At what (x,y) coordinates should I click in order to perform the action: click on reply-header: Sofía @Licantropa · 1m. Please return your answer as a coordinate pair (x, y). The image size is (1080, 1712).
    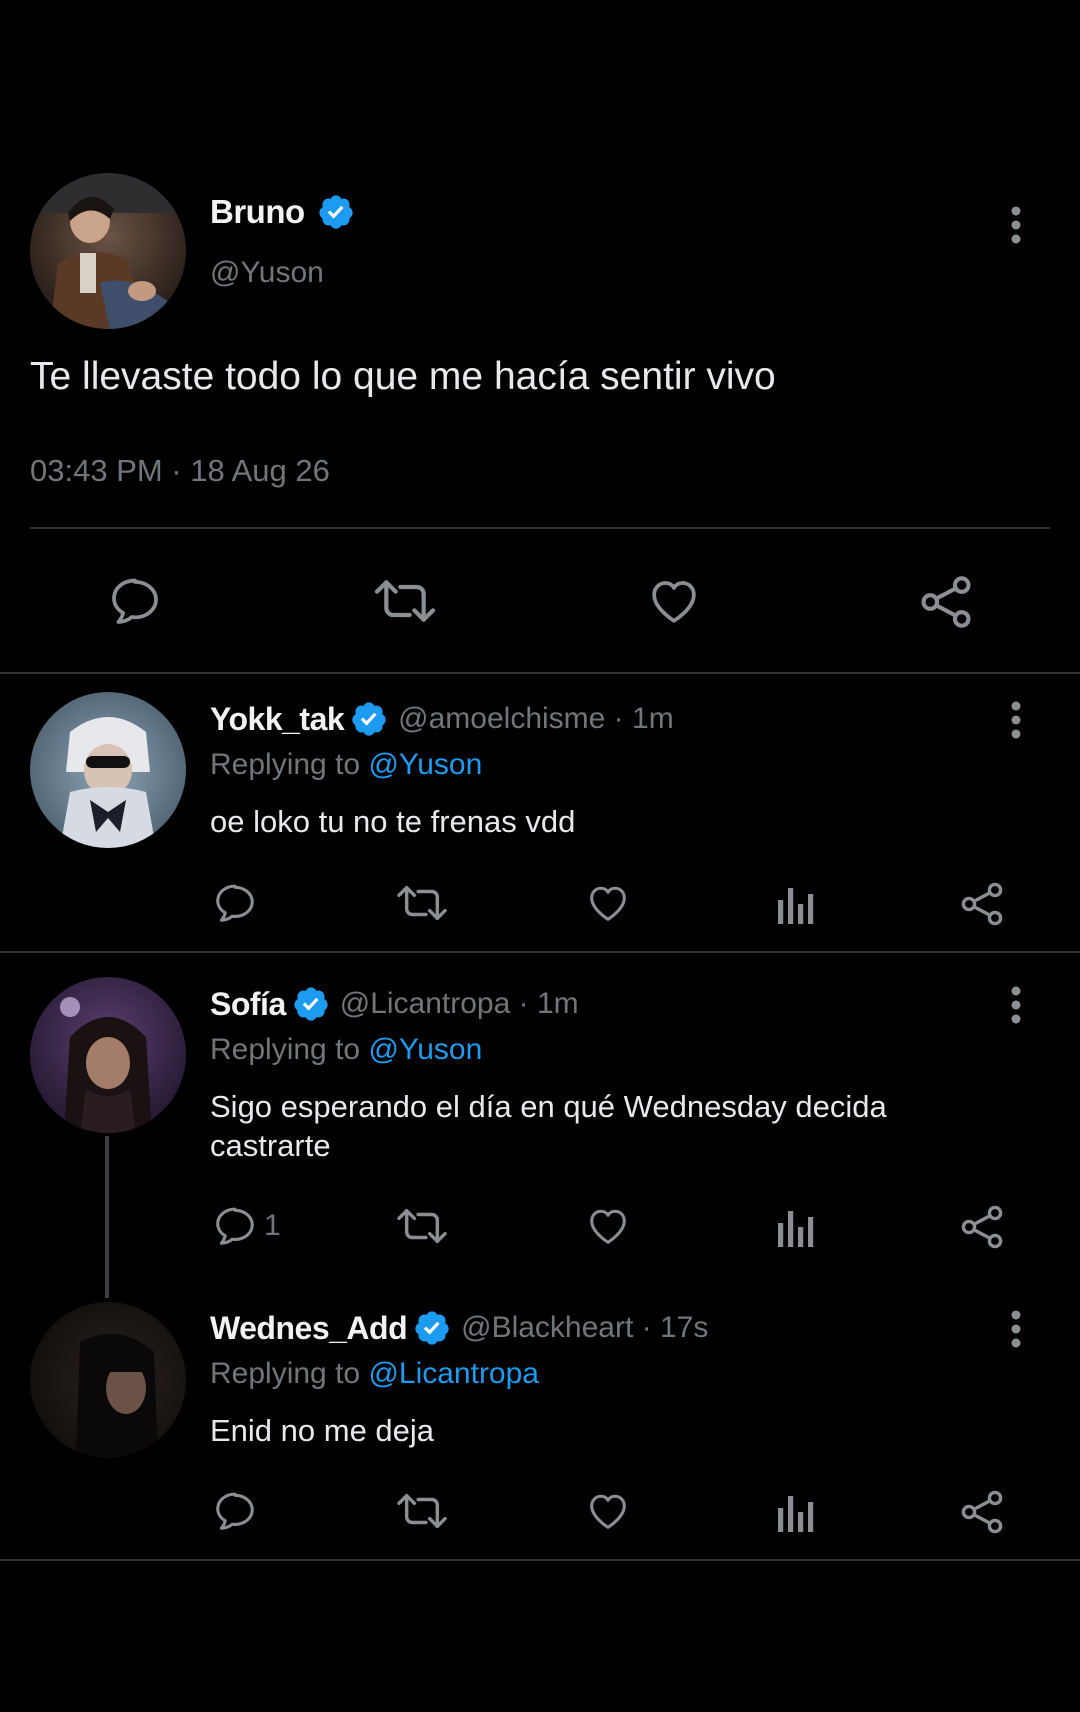
    Looking at the image, I should click on (394, 1004).